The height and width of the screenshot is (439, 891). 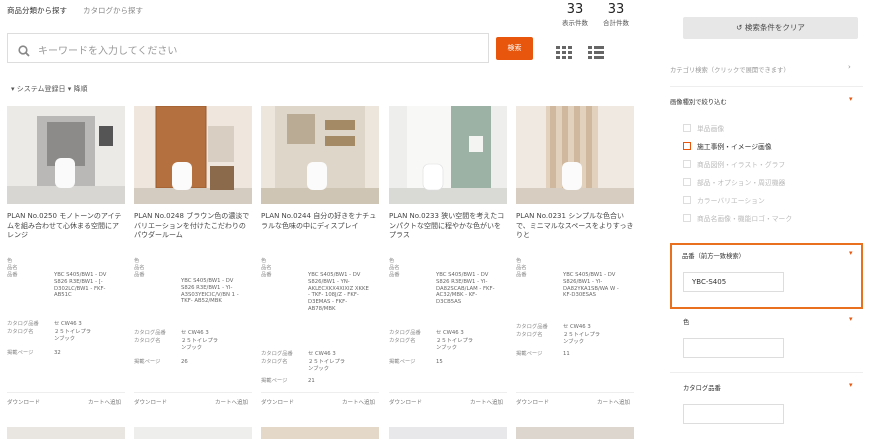 I want to click on product-title: PLAN No.0244 自分の好きをナチュラルな色味の中にディスプレイ, so click(x=320, y=221).